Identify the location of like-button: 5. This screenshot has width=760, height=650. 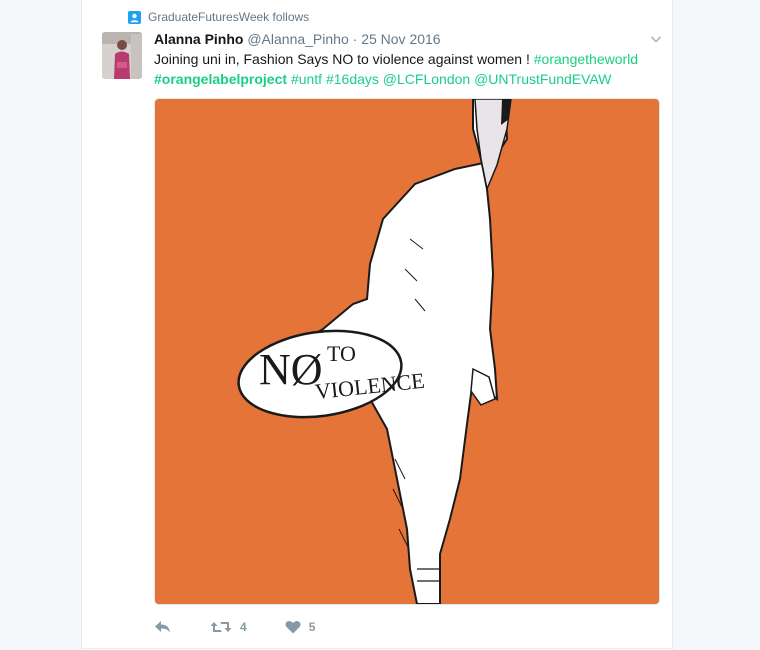
(300, 627).